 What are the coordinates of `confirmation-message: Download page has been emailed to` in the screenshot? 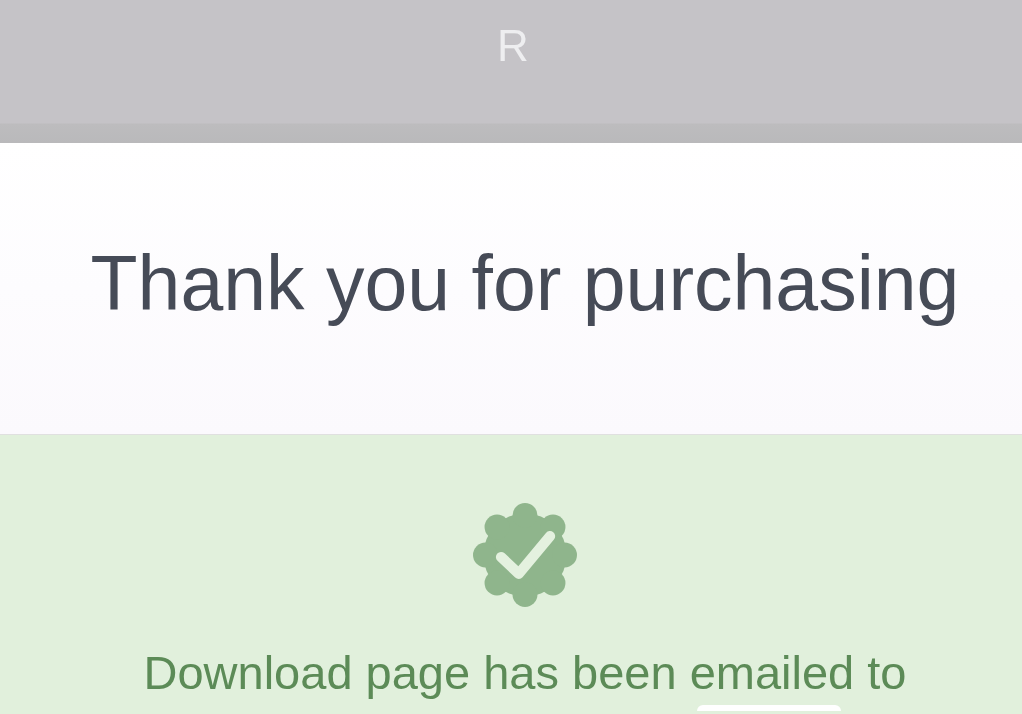 It's located at (525, 673).